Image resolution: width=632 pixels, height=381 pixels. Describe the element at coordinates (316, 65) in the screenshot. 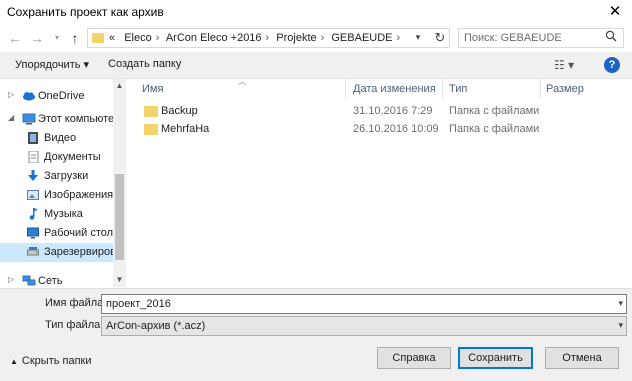

I see `toolbar: Упорядочить ▾ Создать папку ☷ ▾ ?` at that location.